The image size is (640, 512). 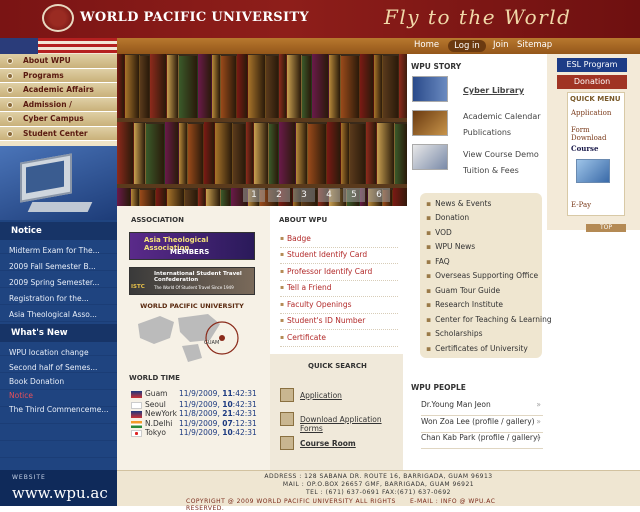 What do you see at coordinates (262, 130) in the screenshot?
I see `hero-image-bookshelf` at bounding box center [262, 130].